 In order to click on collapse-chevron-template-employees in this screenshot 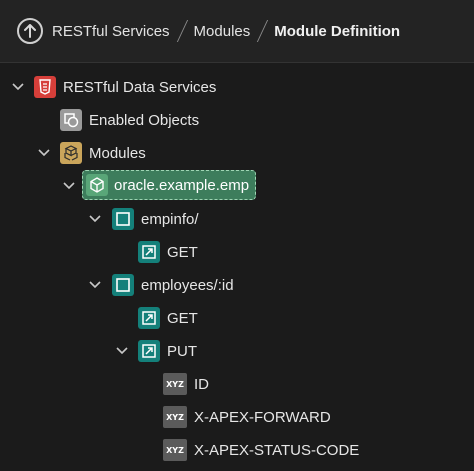, I will do `click(95, 285)`.